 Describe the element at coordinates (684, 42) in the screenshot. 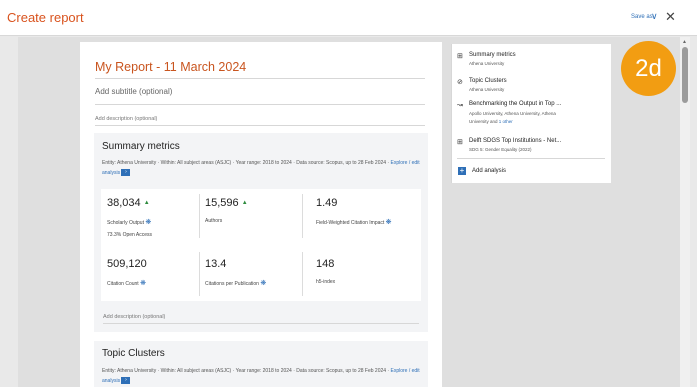

I see `scroll-up-icon: ▲` at that location.